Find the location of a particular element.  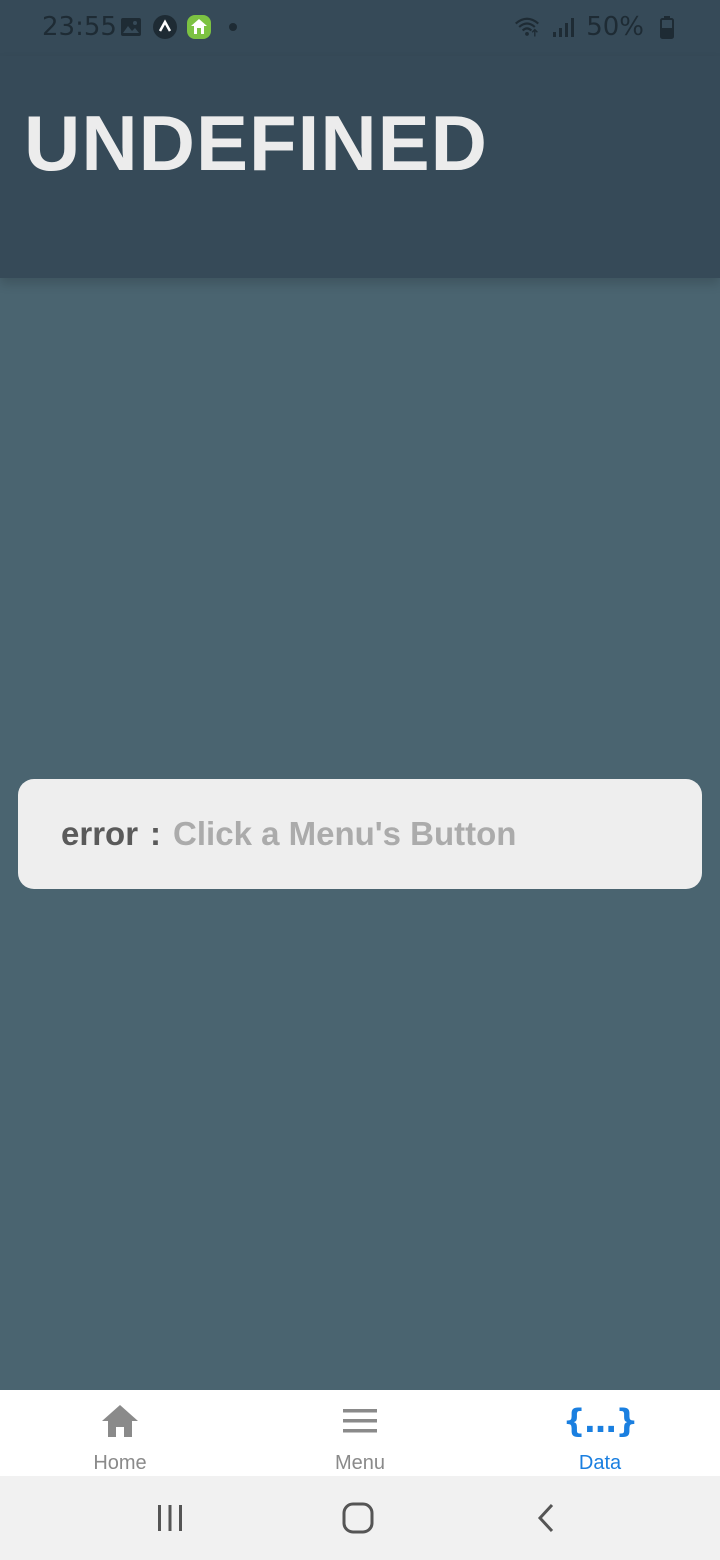

system-nav-bar is located at coordinates (360, 1518).